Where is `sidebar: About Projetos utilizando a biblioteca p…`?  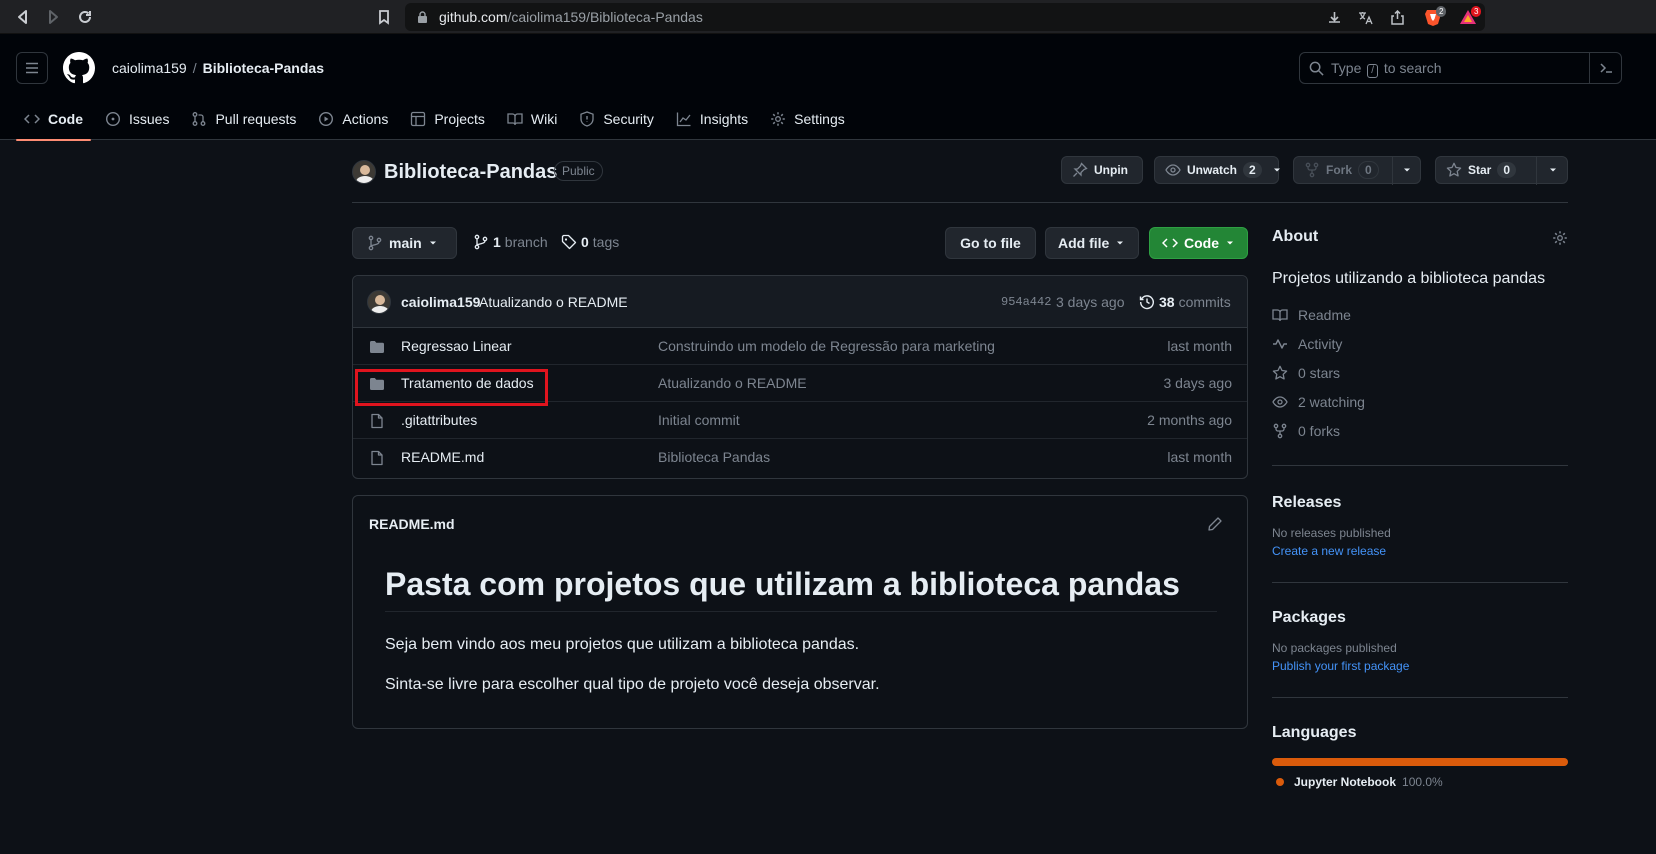
sidebar: About Projetos utilizando a biblioteca p… is located at coordinates (1420, 508).